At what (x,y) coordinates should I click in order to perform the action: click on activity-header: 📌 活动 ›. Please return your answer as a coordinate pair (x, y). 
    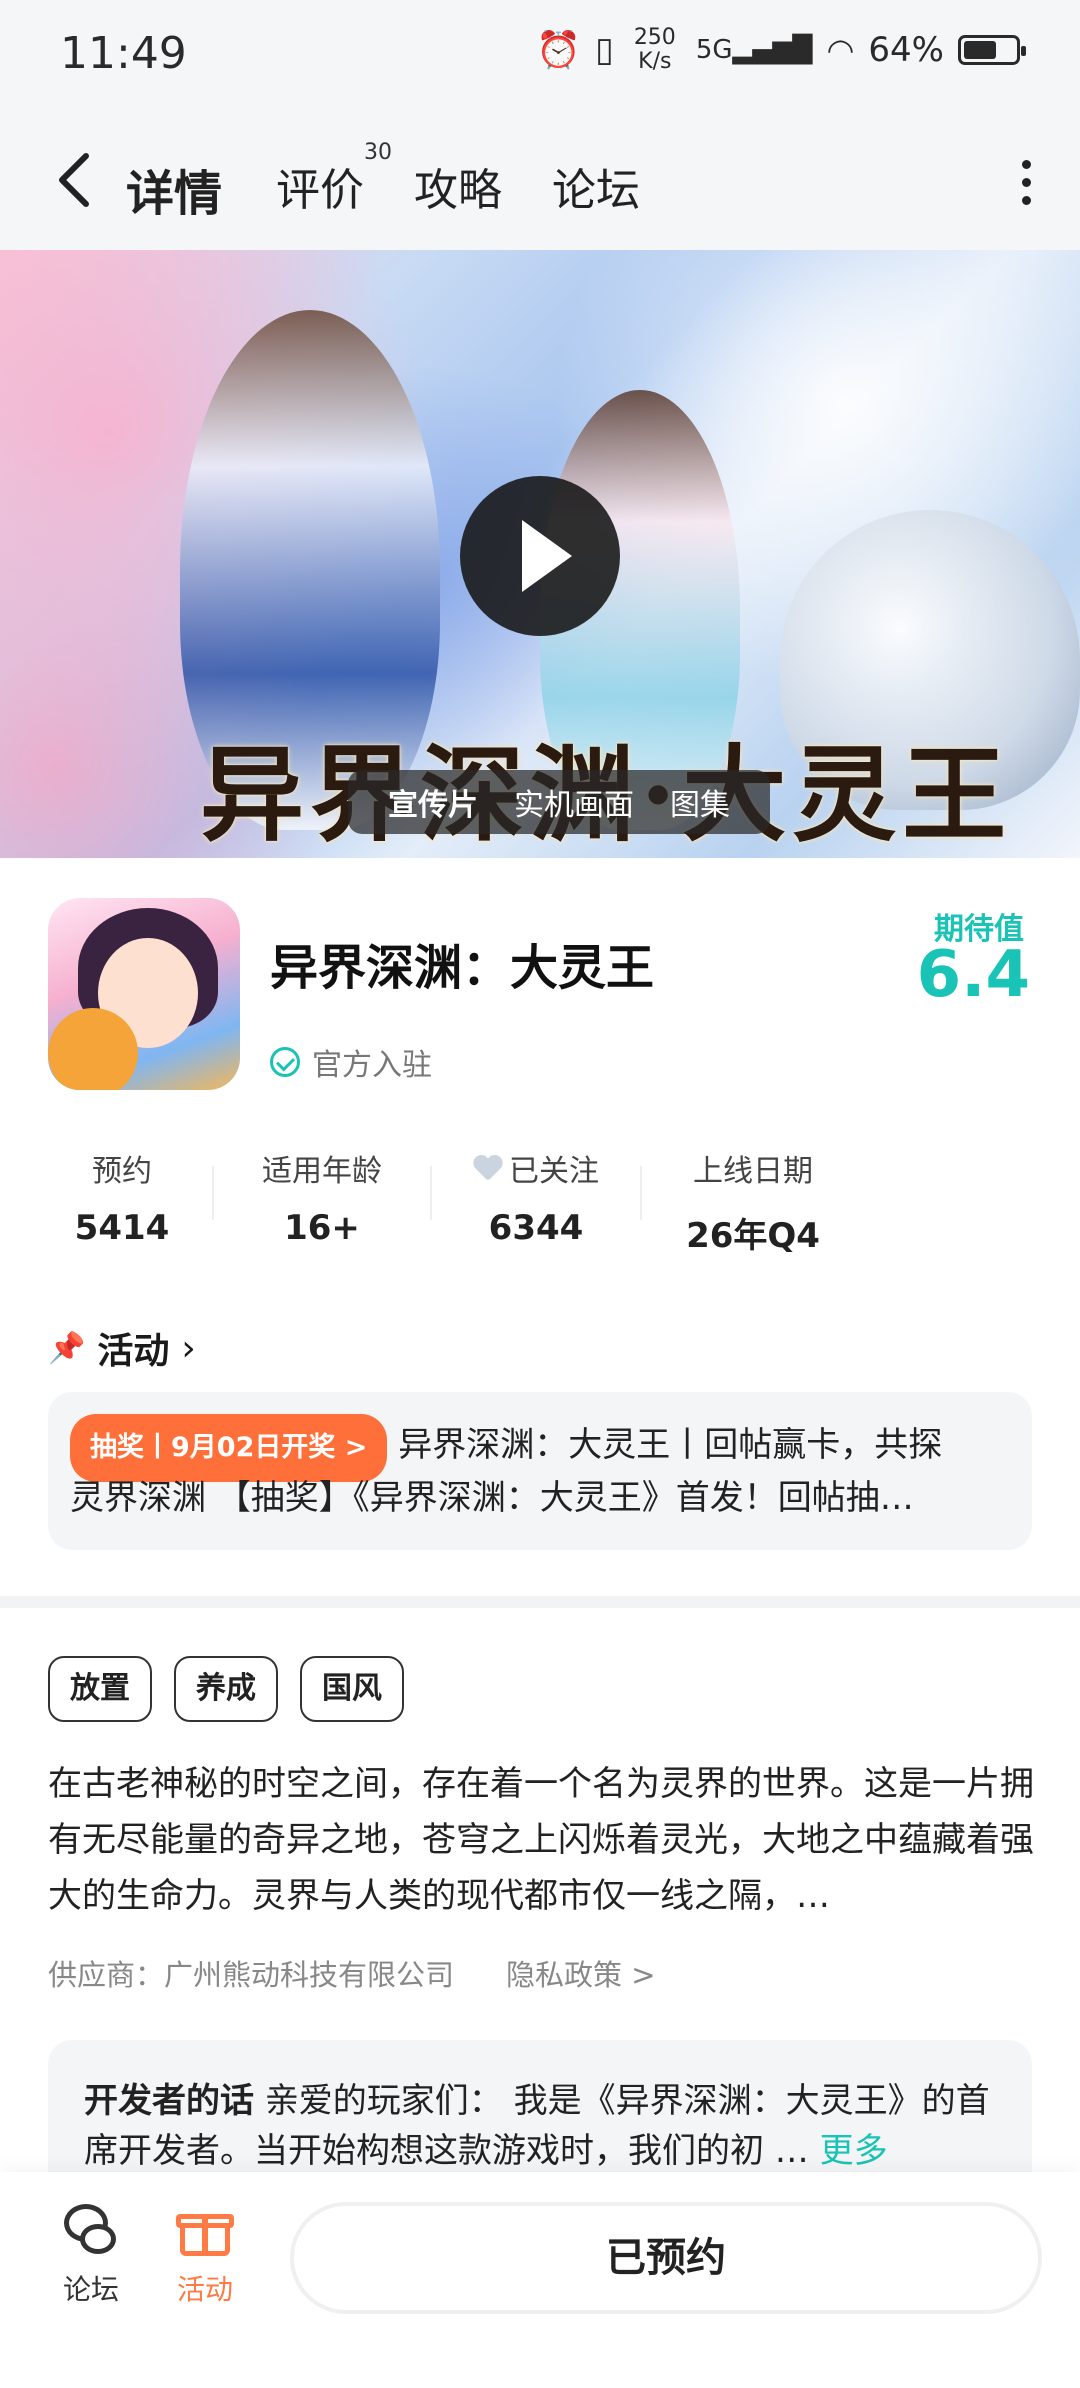
    Looking at the image, I should click on (122, 1348).